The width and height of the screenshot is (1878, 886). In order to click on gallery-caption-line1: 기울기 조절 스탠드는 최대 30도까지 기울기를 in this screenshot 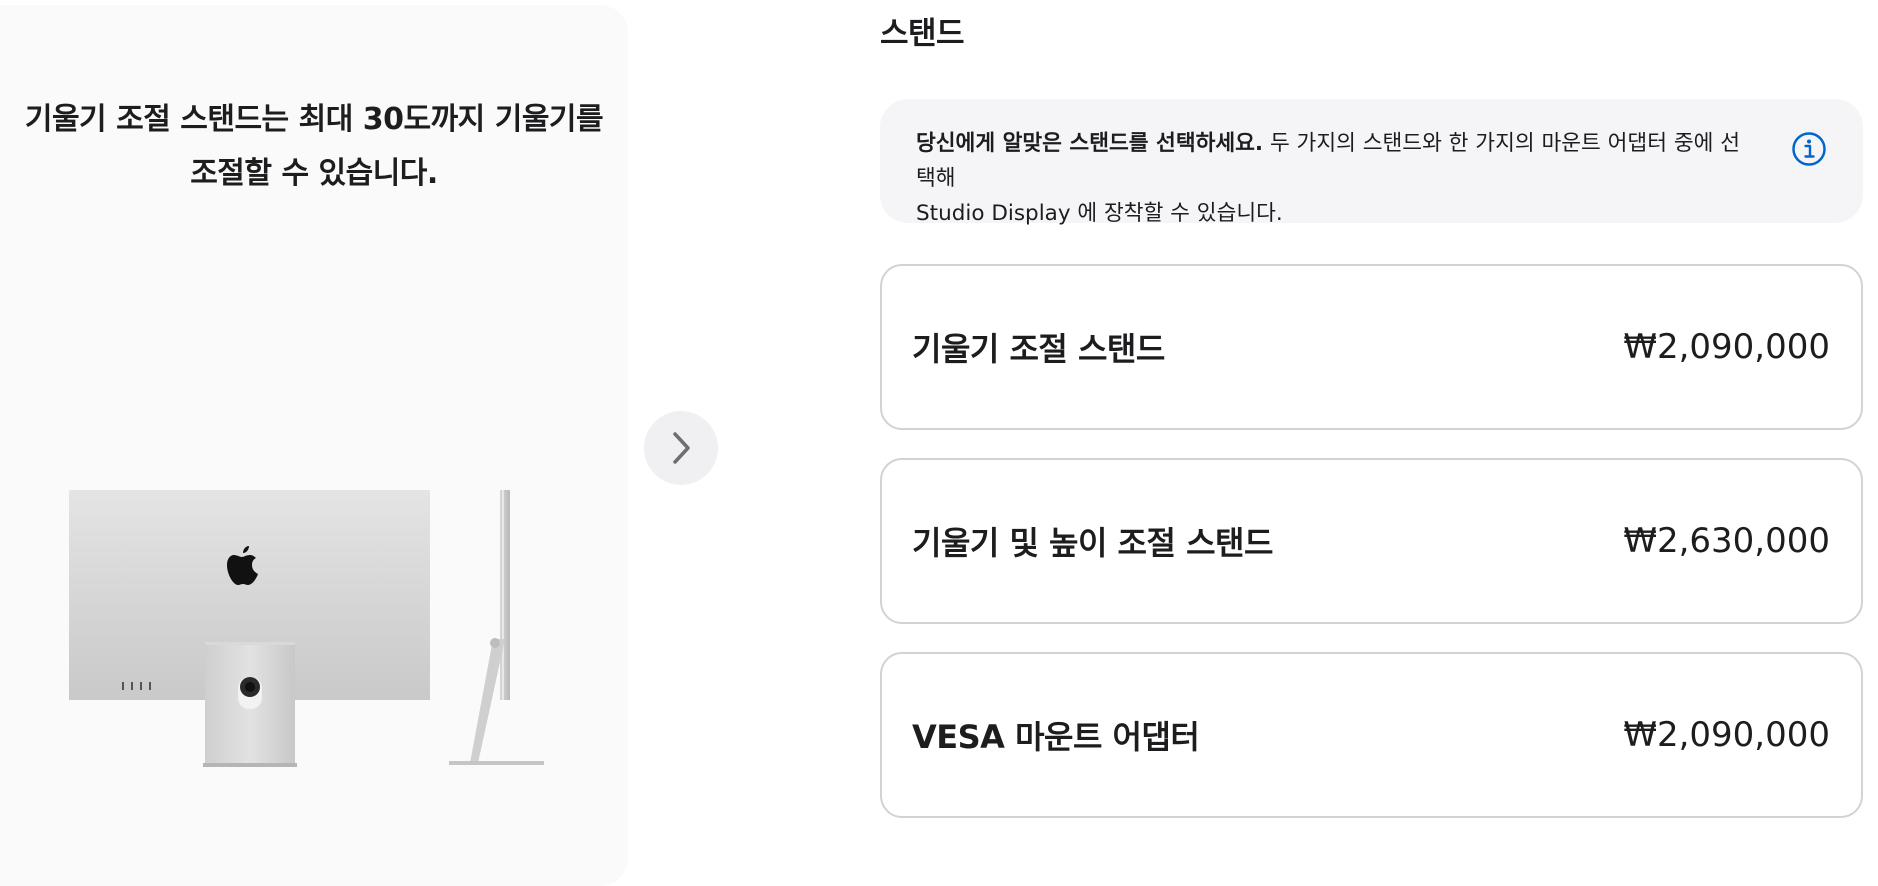, I will do `click(314, 119)`.